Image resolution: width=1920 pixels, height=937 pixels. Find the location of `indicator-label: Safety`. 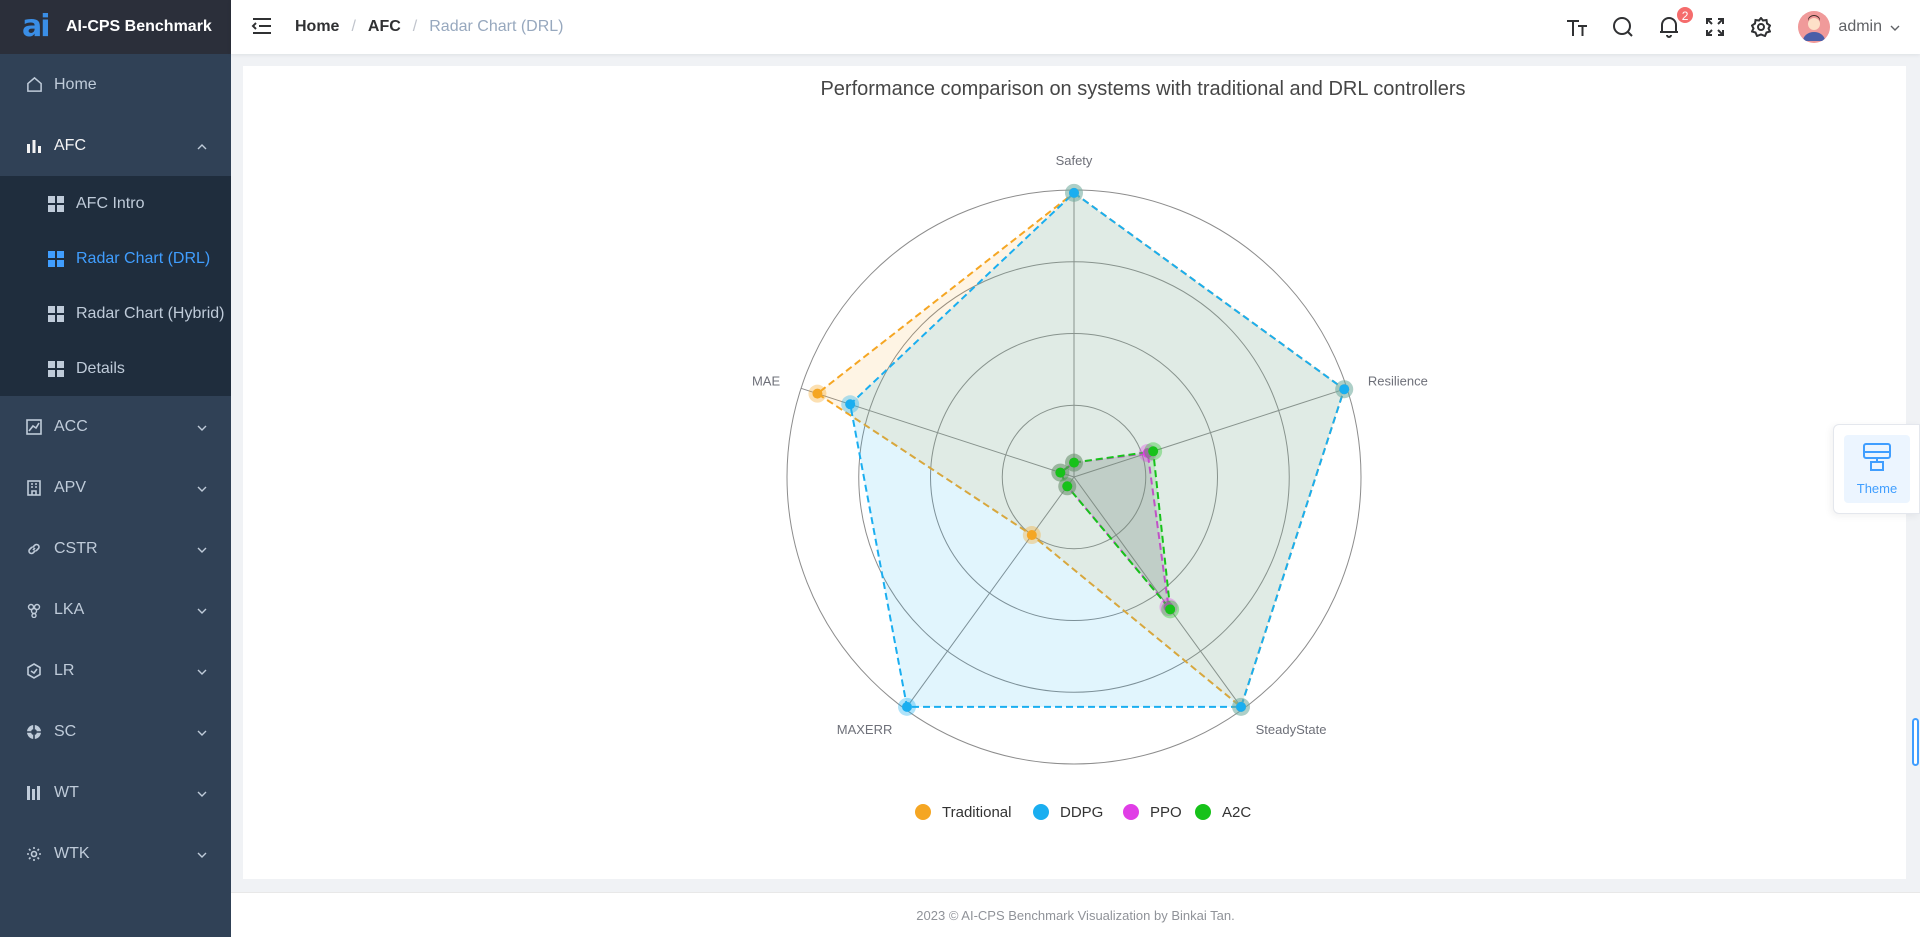

indicator-label: Safety is located at coordinates (1074, 160).